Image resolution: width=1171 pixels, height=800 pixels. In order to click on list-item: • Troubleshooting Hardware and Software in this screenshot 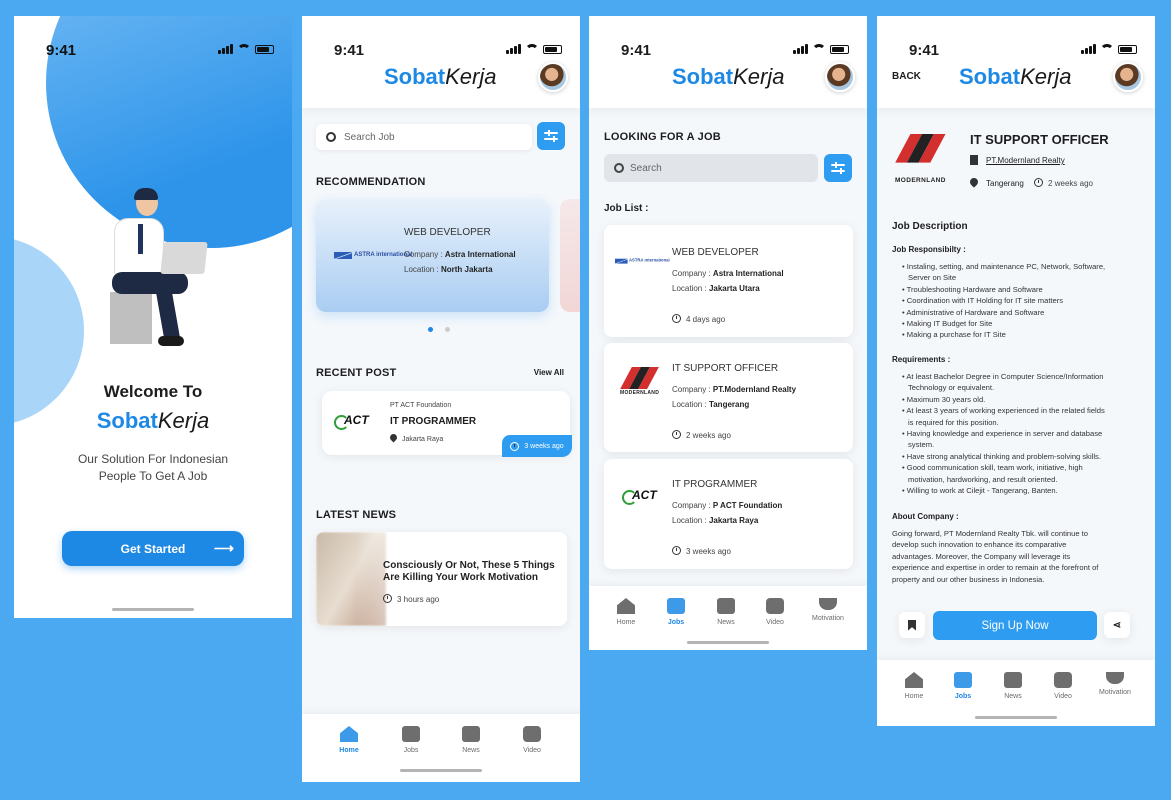, I will do `click(972, 289)`.